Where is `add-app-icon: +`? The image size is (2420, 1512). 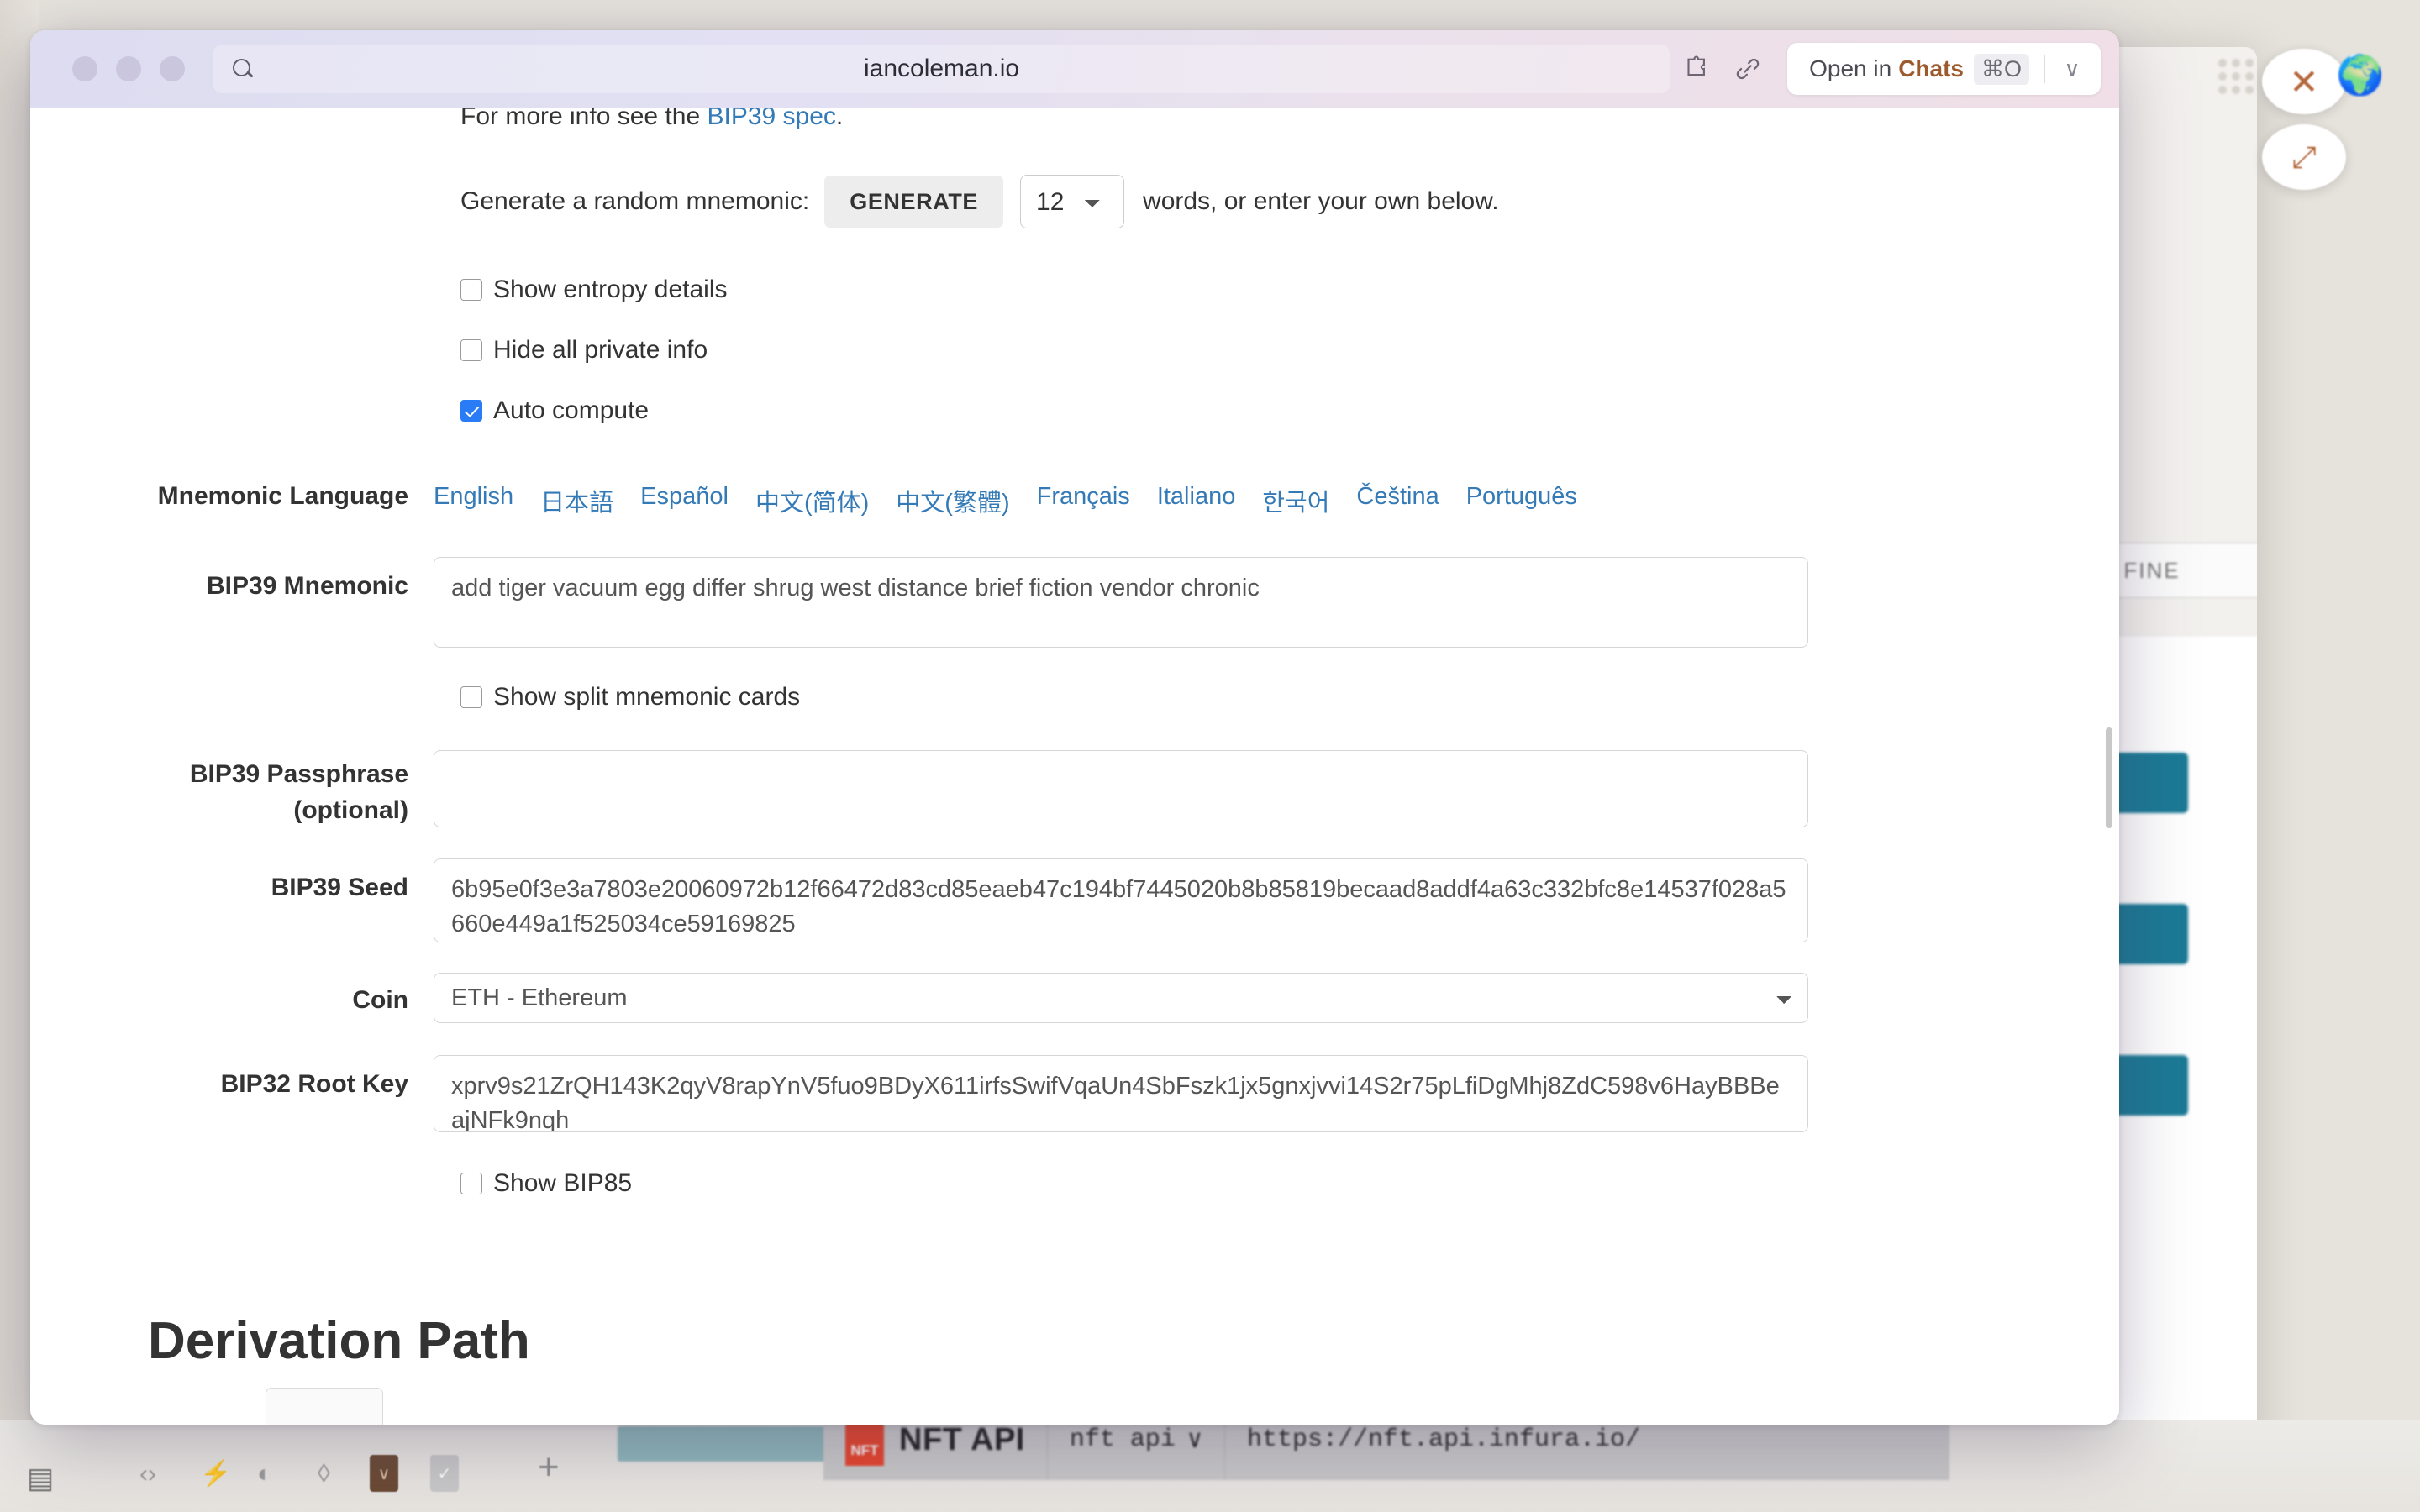 add-app-icon: + is located at coordinates (549, 1467).